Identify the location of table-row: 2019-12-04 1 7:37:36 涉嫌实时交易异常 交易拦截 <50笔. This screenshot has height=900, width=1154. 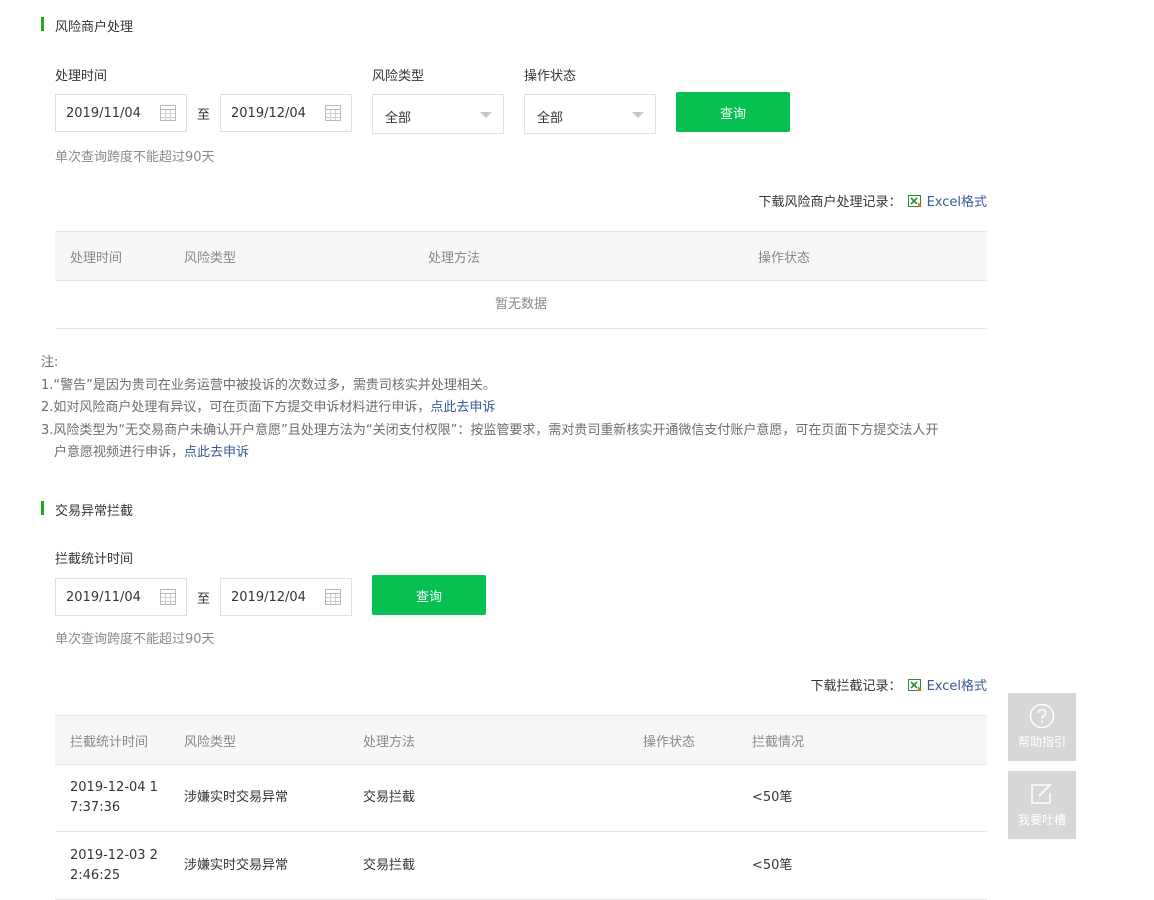
(521, 798).